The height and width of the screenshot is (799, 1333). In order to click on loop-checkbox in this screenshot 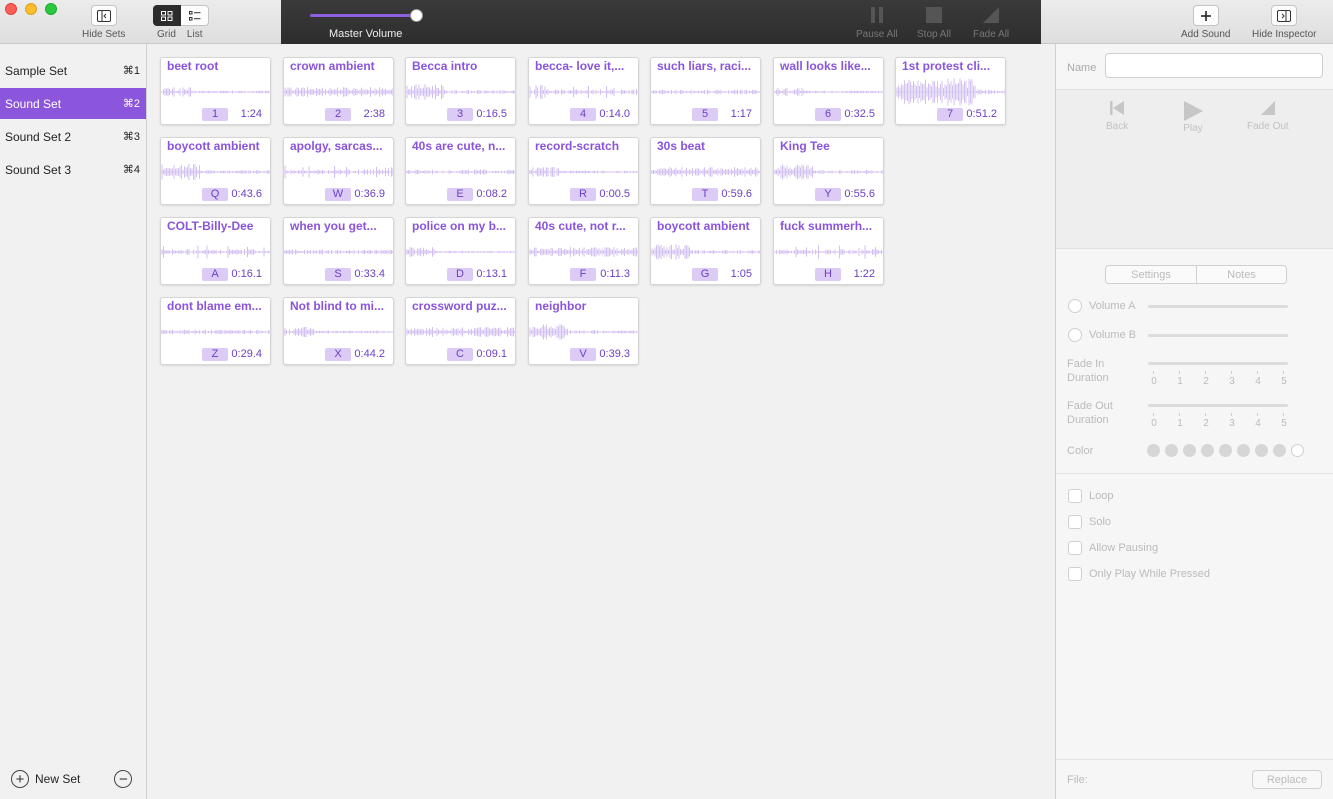, I will do `click(1075, 496)`.